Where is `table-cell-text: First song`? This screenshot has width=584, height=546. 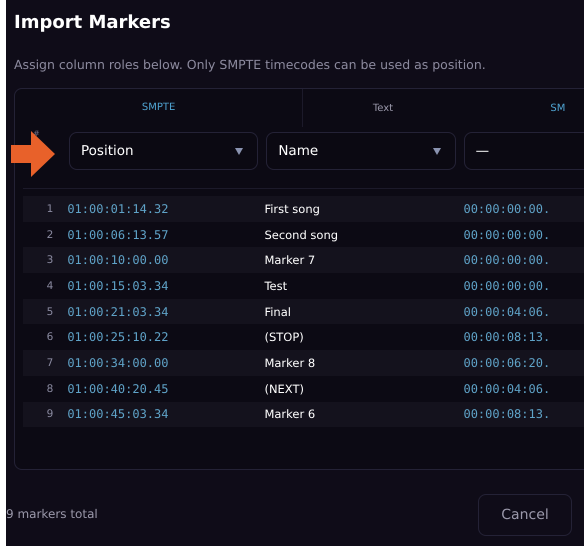 table-cell-text: First song is located at coordinates (292, 209).